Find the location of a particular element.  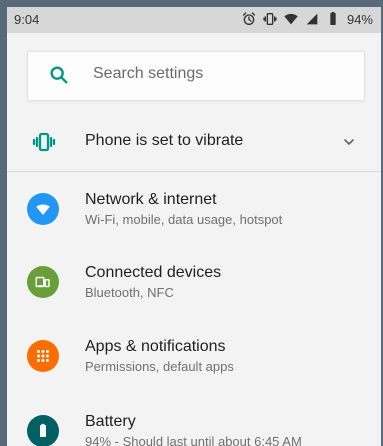

setting-subtitle: 94% - Should last until about 6:45 AM is located at coordinates (193, 440).